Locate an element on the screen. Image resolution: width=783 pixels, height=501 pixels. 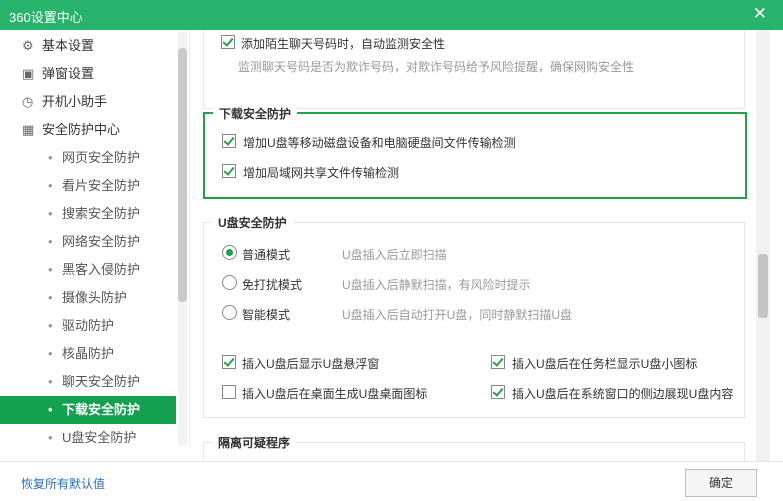
sidebar-subitem-download: • 下载安全防护 is located at coordinates (88, 410).